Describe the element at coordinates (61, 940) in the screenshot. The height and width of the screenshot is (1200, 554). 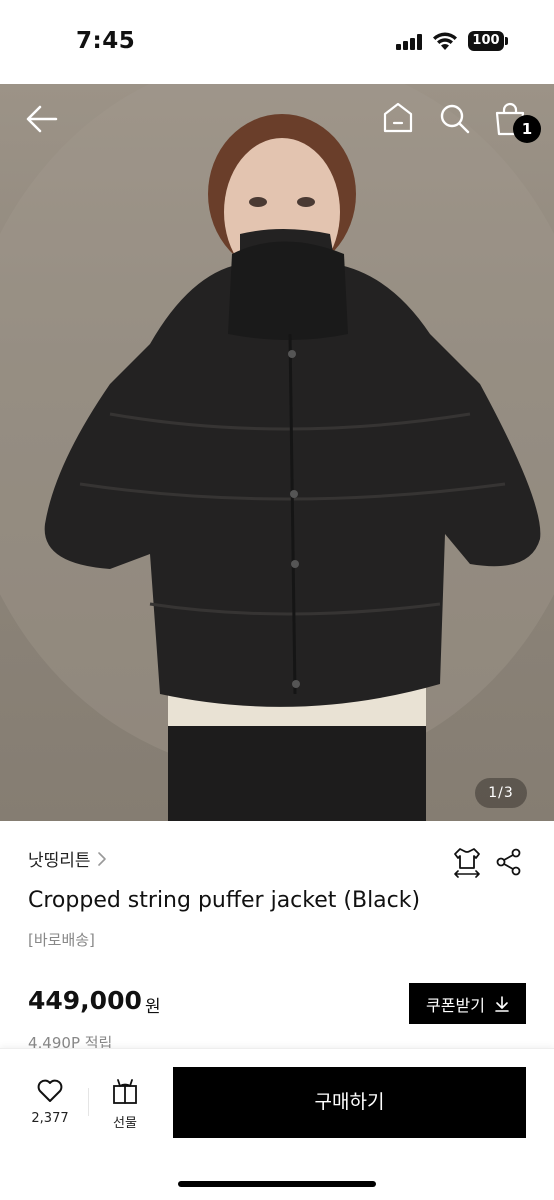
I see `shipping-tag: [바로배송]` at that location.